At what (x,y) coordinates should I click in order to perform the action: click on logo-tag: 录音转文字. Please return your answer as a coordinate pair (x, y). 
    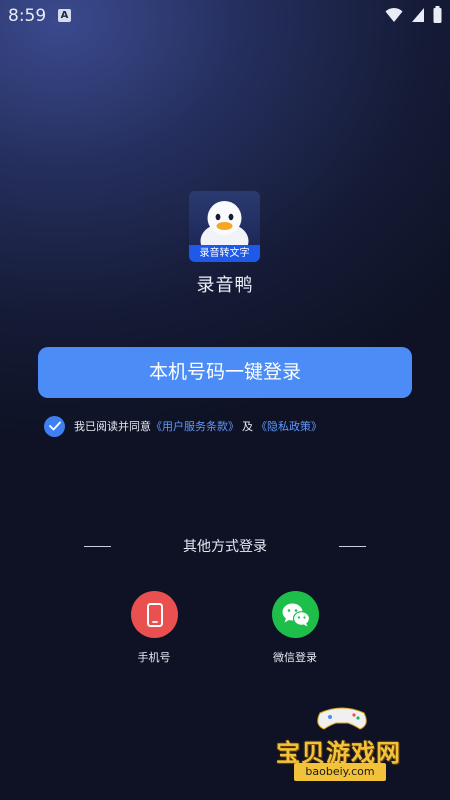
    Looking at the image, I should click on (224, 253).